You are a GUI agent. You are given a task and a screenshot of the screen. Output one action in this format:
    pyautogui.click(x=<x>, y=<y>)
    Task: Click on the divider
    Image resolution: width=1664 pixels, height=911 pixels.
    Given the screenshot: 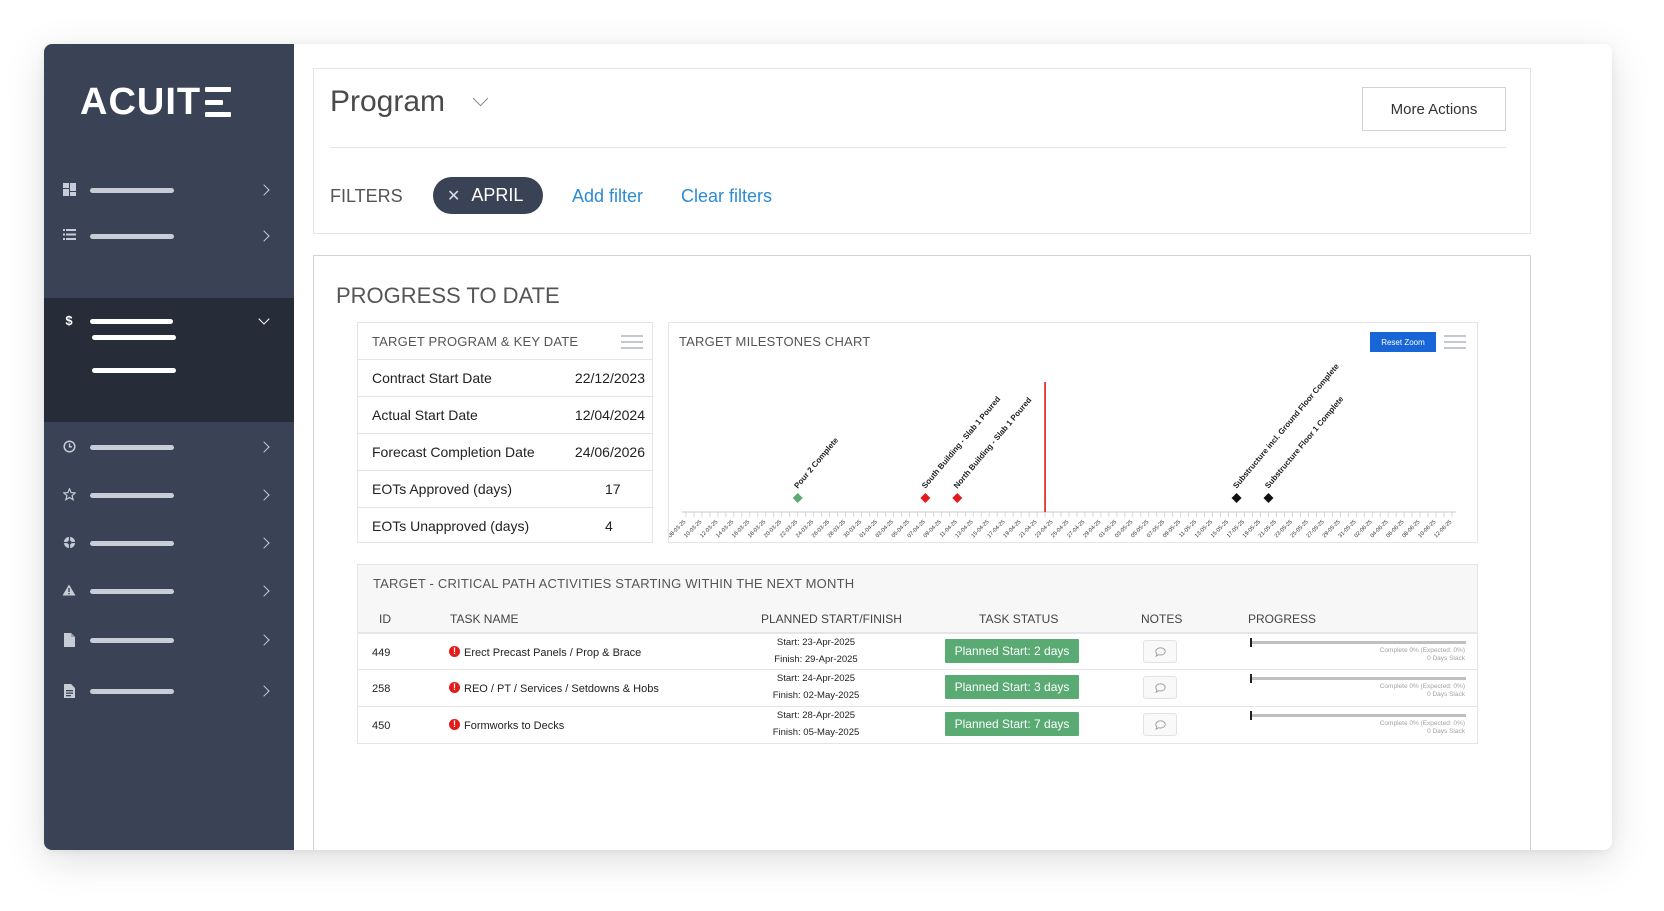 What is the action you would take?
    pyautogui.click(x=918, y=147)
    